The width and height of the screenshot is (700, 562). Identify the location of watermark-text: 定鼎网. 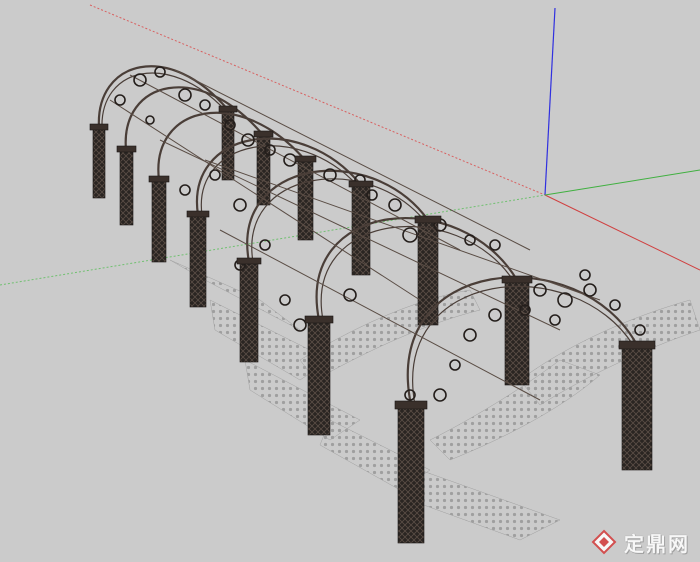
(657, 543).